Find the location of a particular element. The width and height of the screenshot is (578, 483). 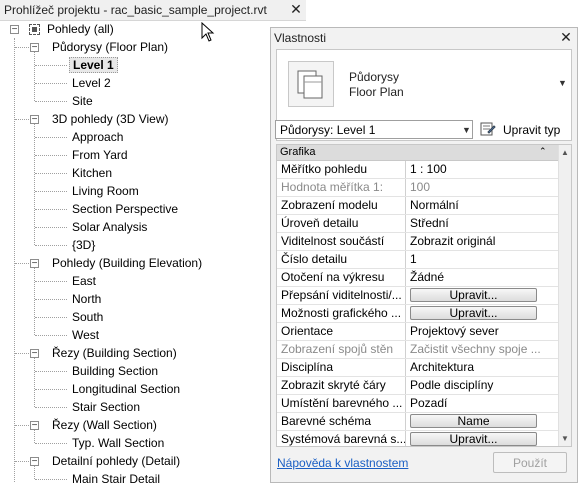

tree-item-label: Detailní pohledy (Detail) is located at coordinates (116, 461).